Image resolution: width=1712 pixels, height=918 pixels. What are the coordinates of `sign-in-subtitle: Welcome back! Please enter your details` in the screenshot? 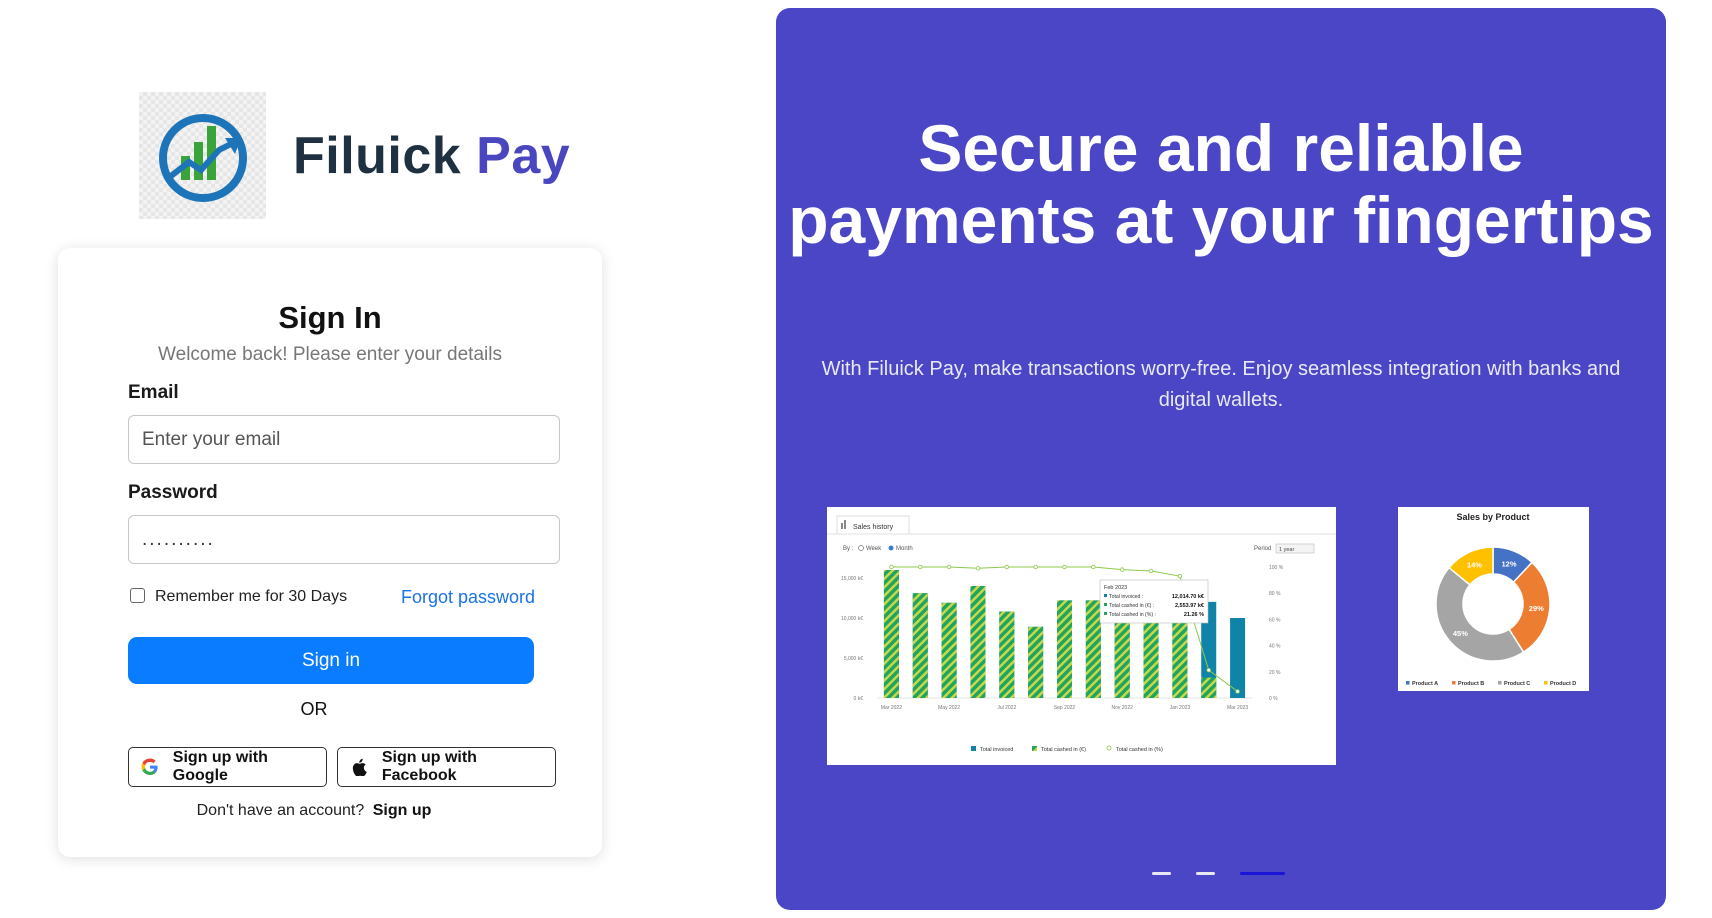 It's located at (330, 354).